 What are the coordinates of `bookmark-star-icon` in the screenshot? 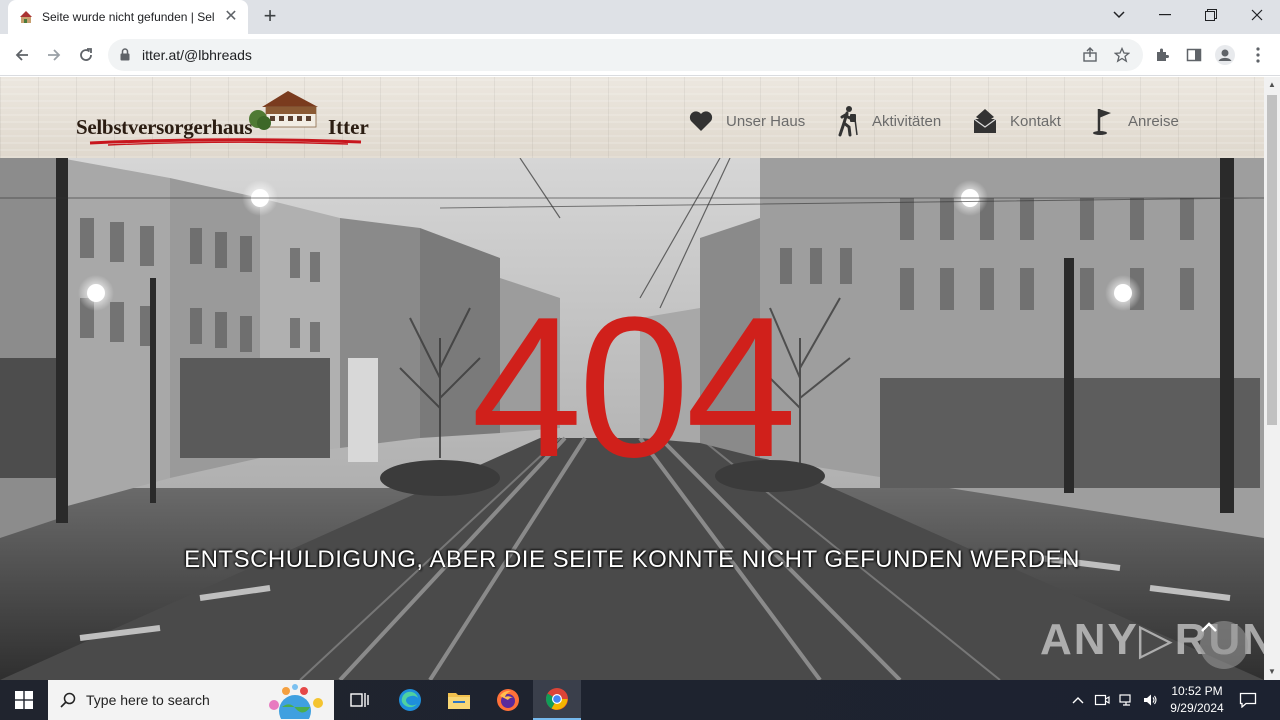 It's located at (1122, 55).